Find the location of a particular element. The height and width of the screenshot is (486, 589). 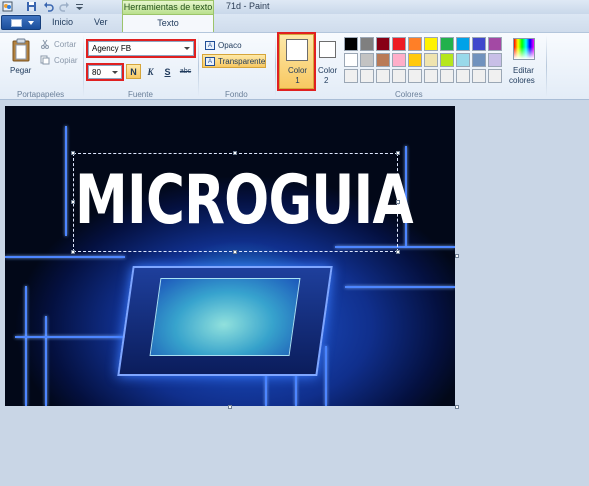

window-title: 71d - Paint is located at coordinates (248, 6).